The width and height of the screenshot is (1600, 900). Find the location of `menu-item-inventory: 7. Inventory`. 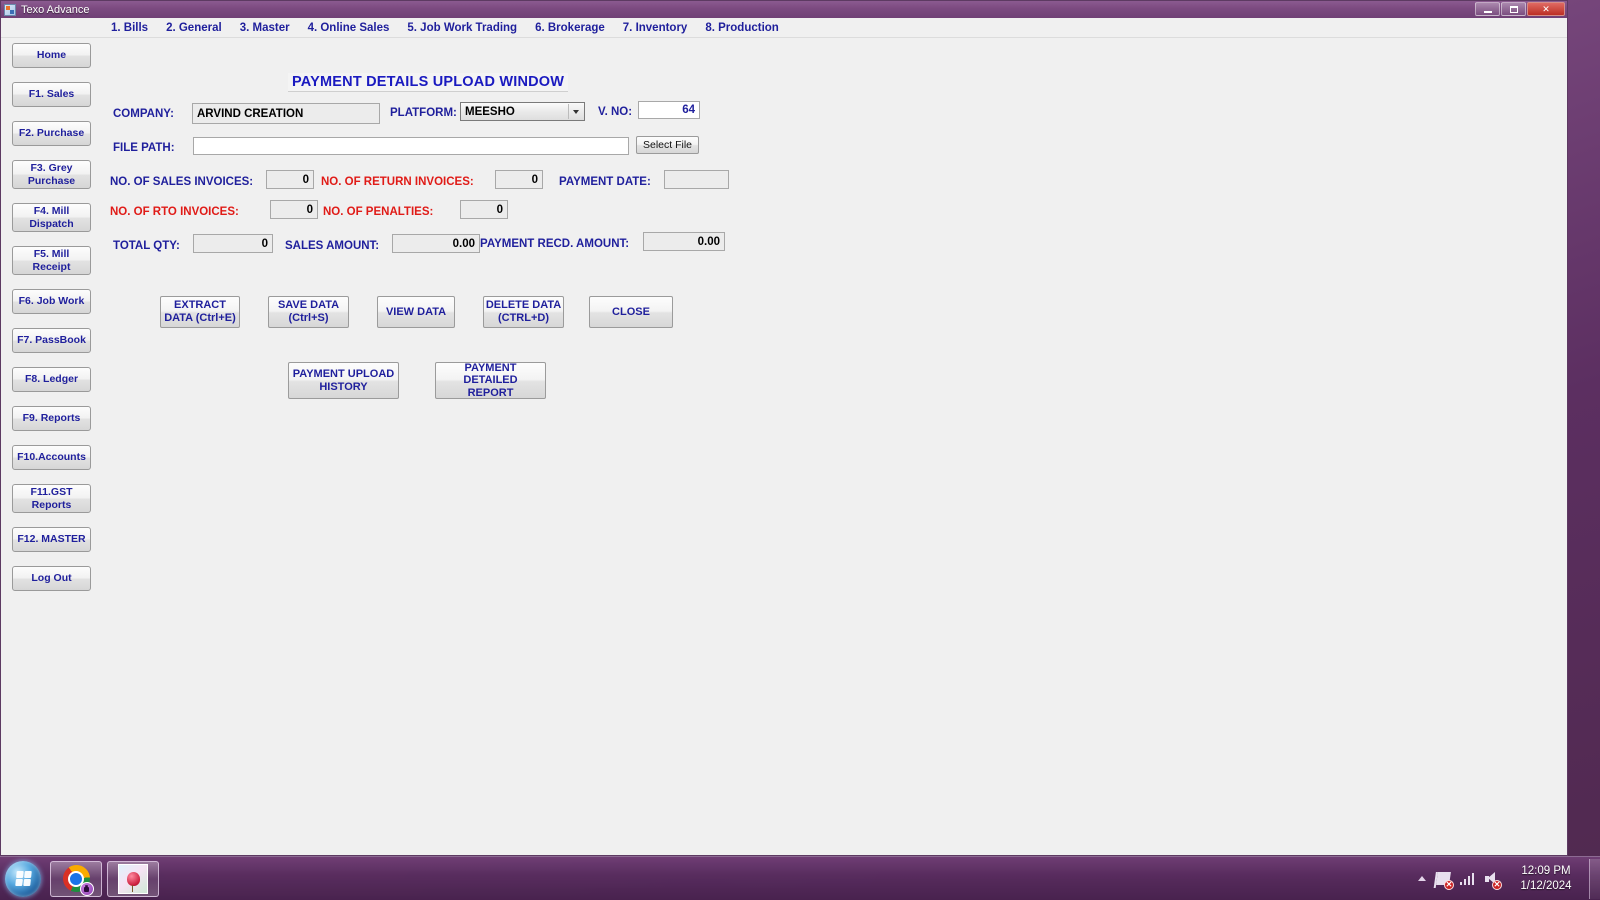

menu-item-inventory: 7. Inventory is located at coordinates (655, 28).